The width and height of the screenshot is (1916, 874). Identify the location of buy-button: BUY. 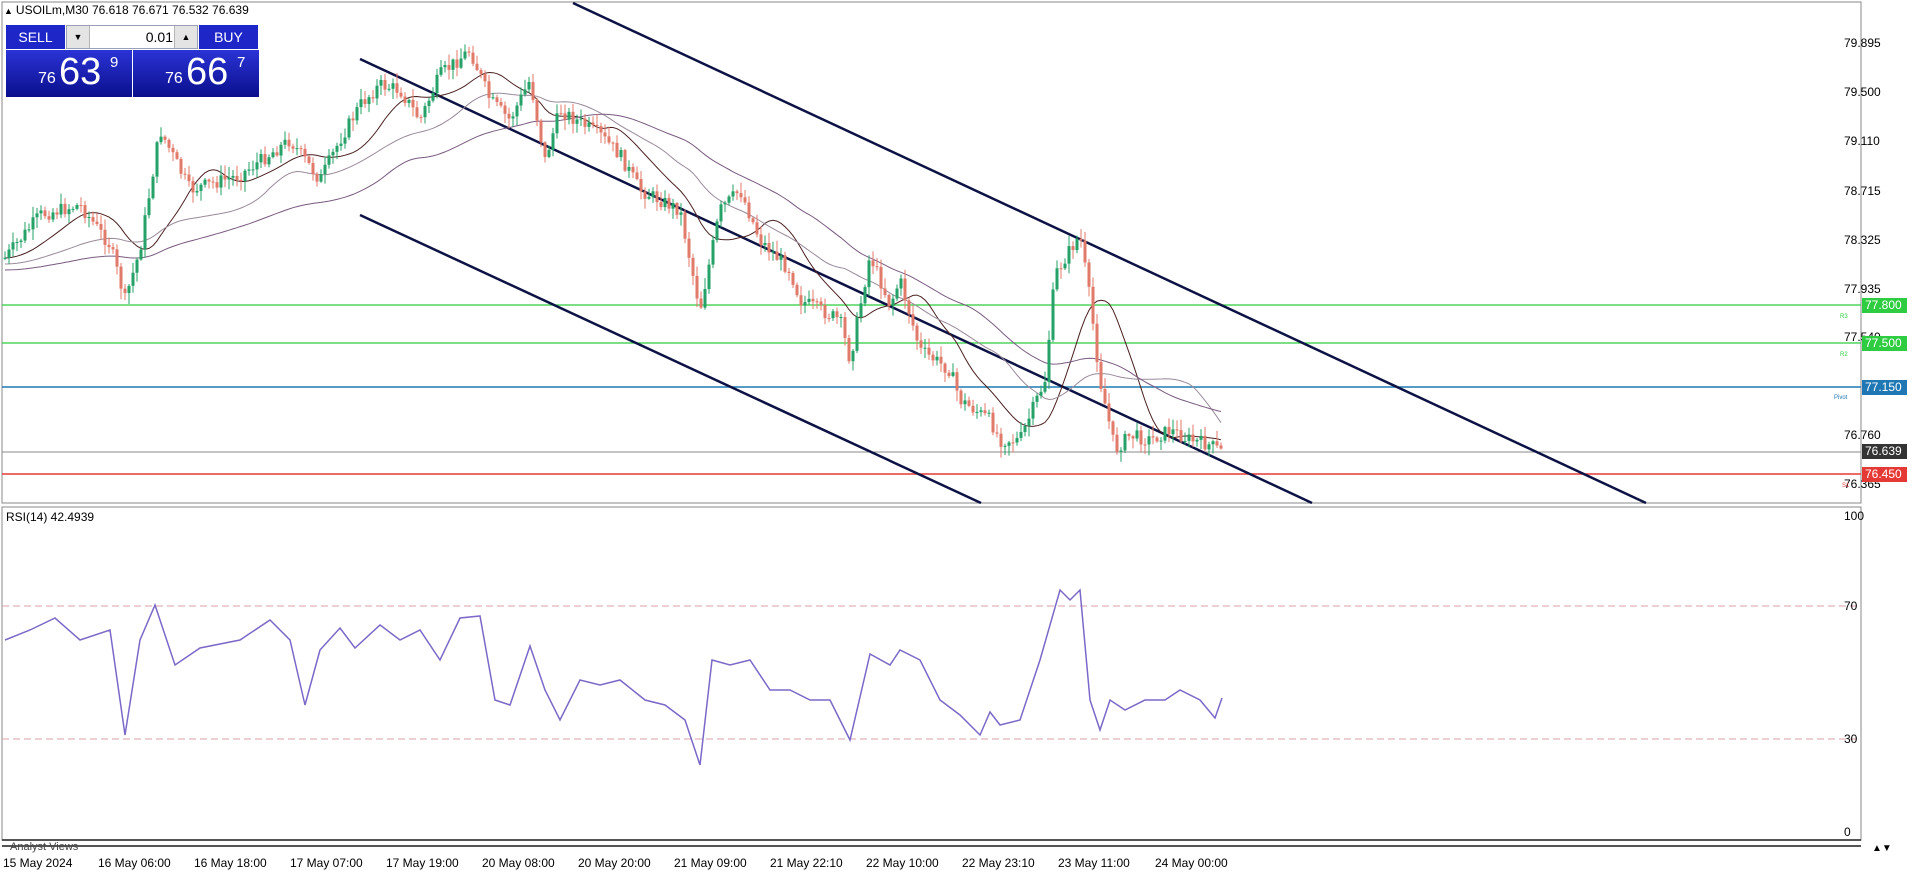
(228, 37).